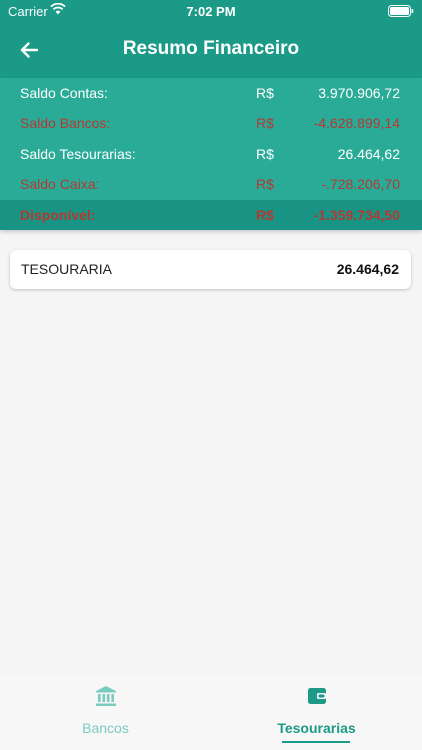  Describe the element at coordinates (356, 215) in the screenshot. I see `summary-value: -1.359.734,50` at that location.